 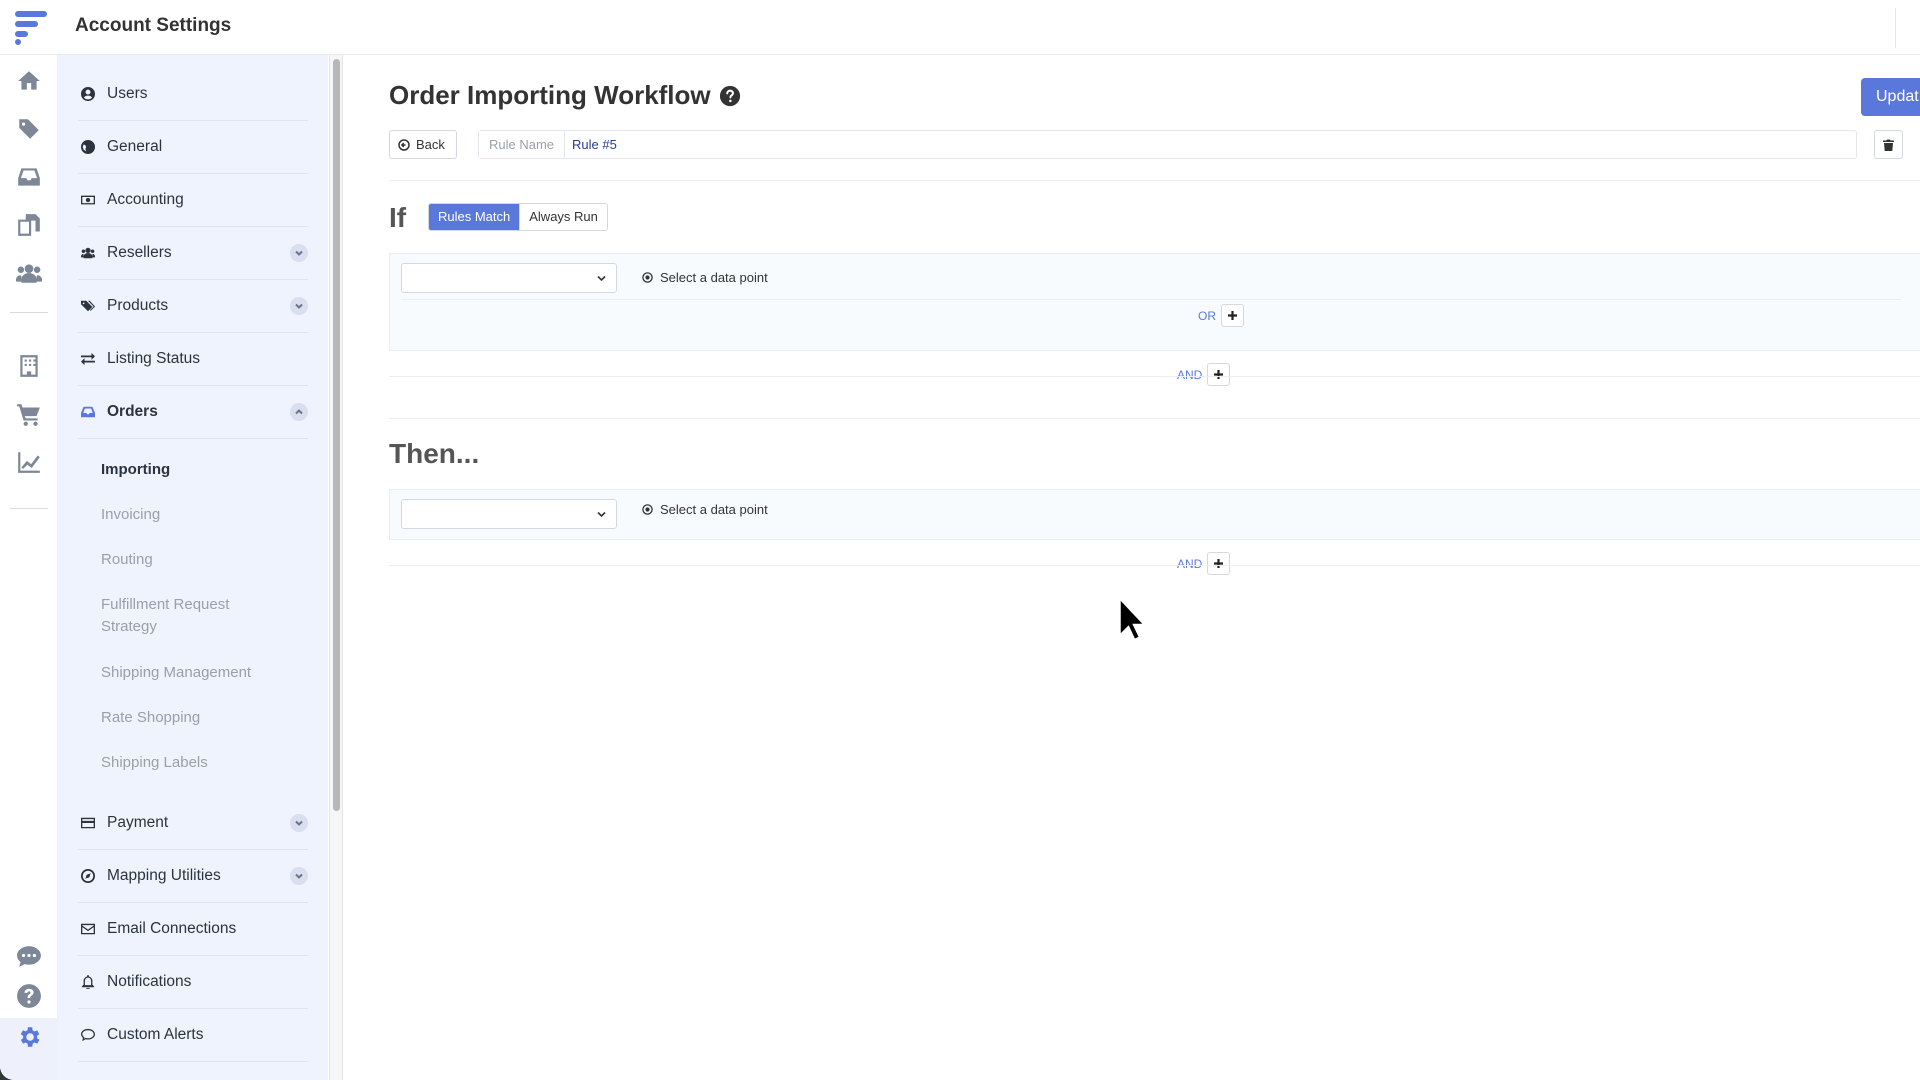 I want to click on envelope-icon, so click(x=88, y=929).